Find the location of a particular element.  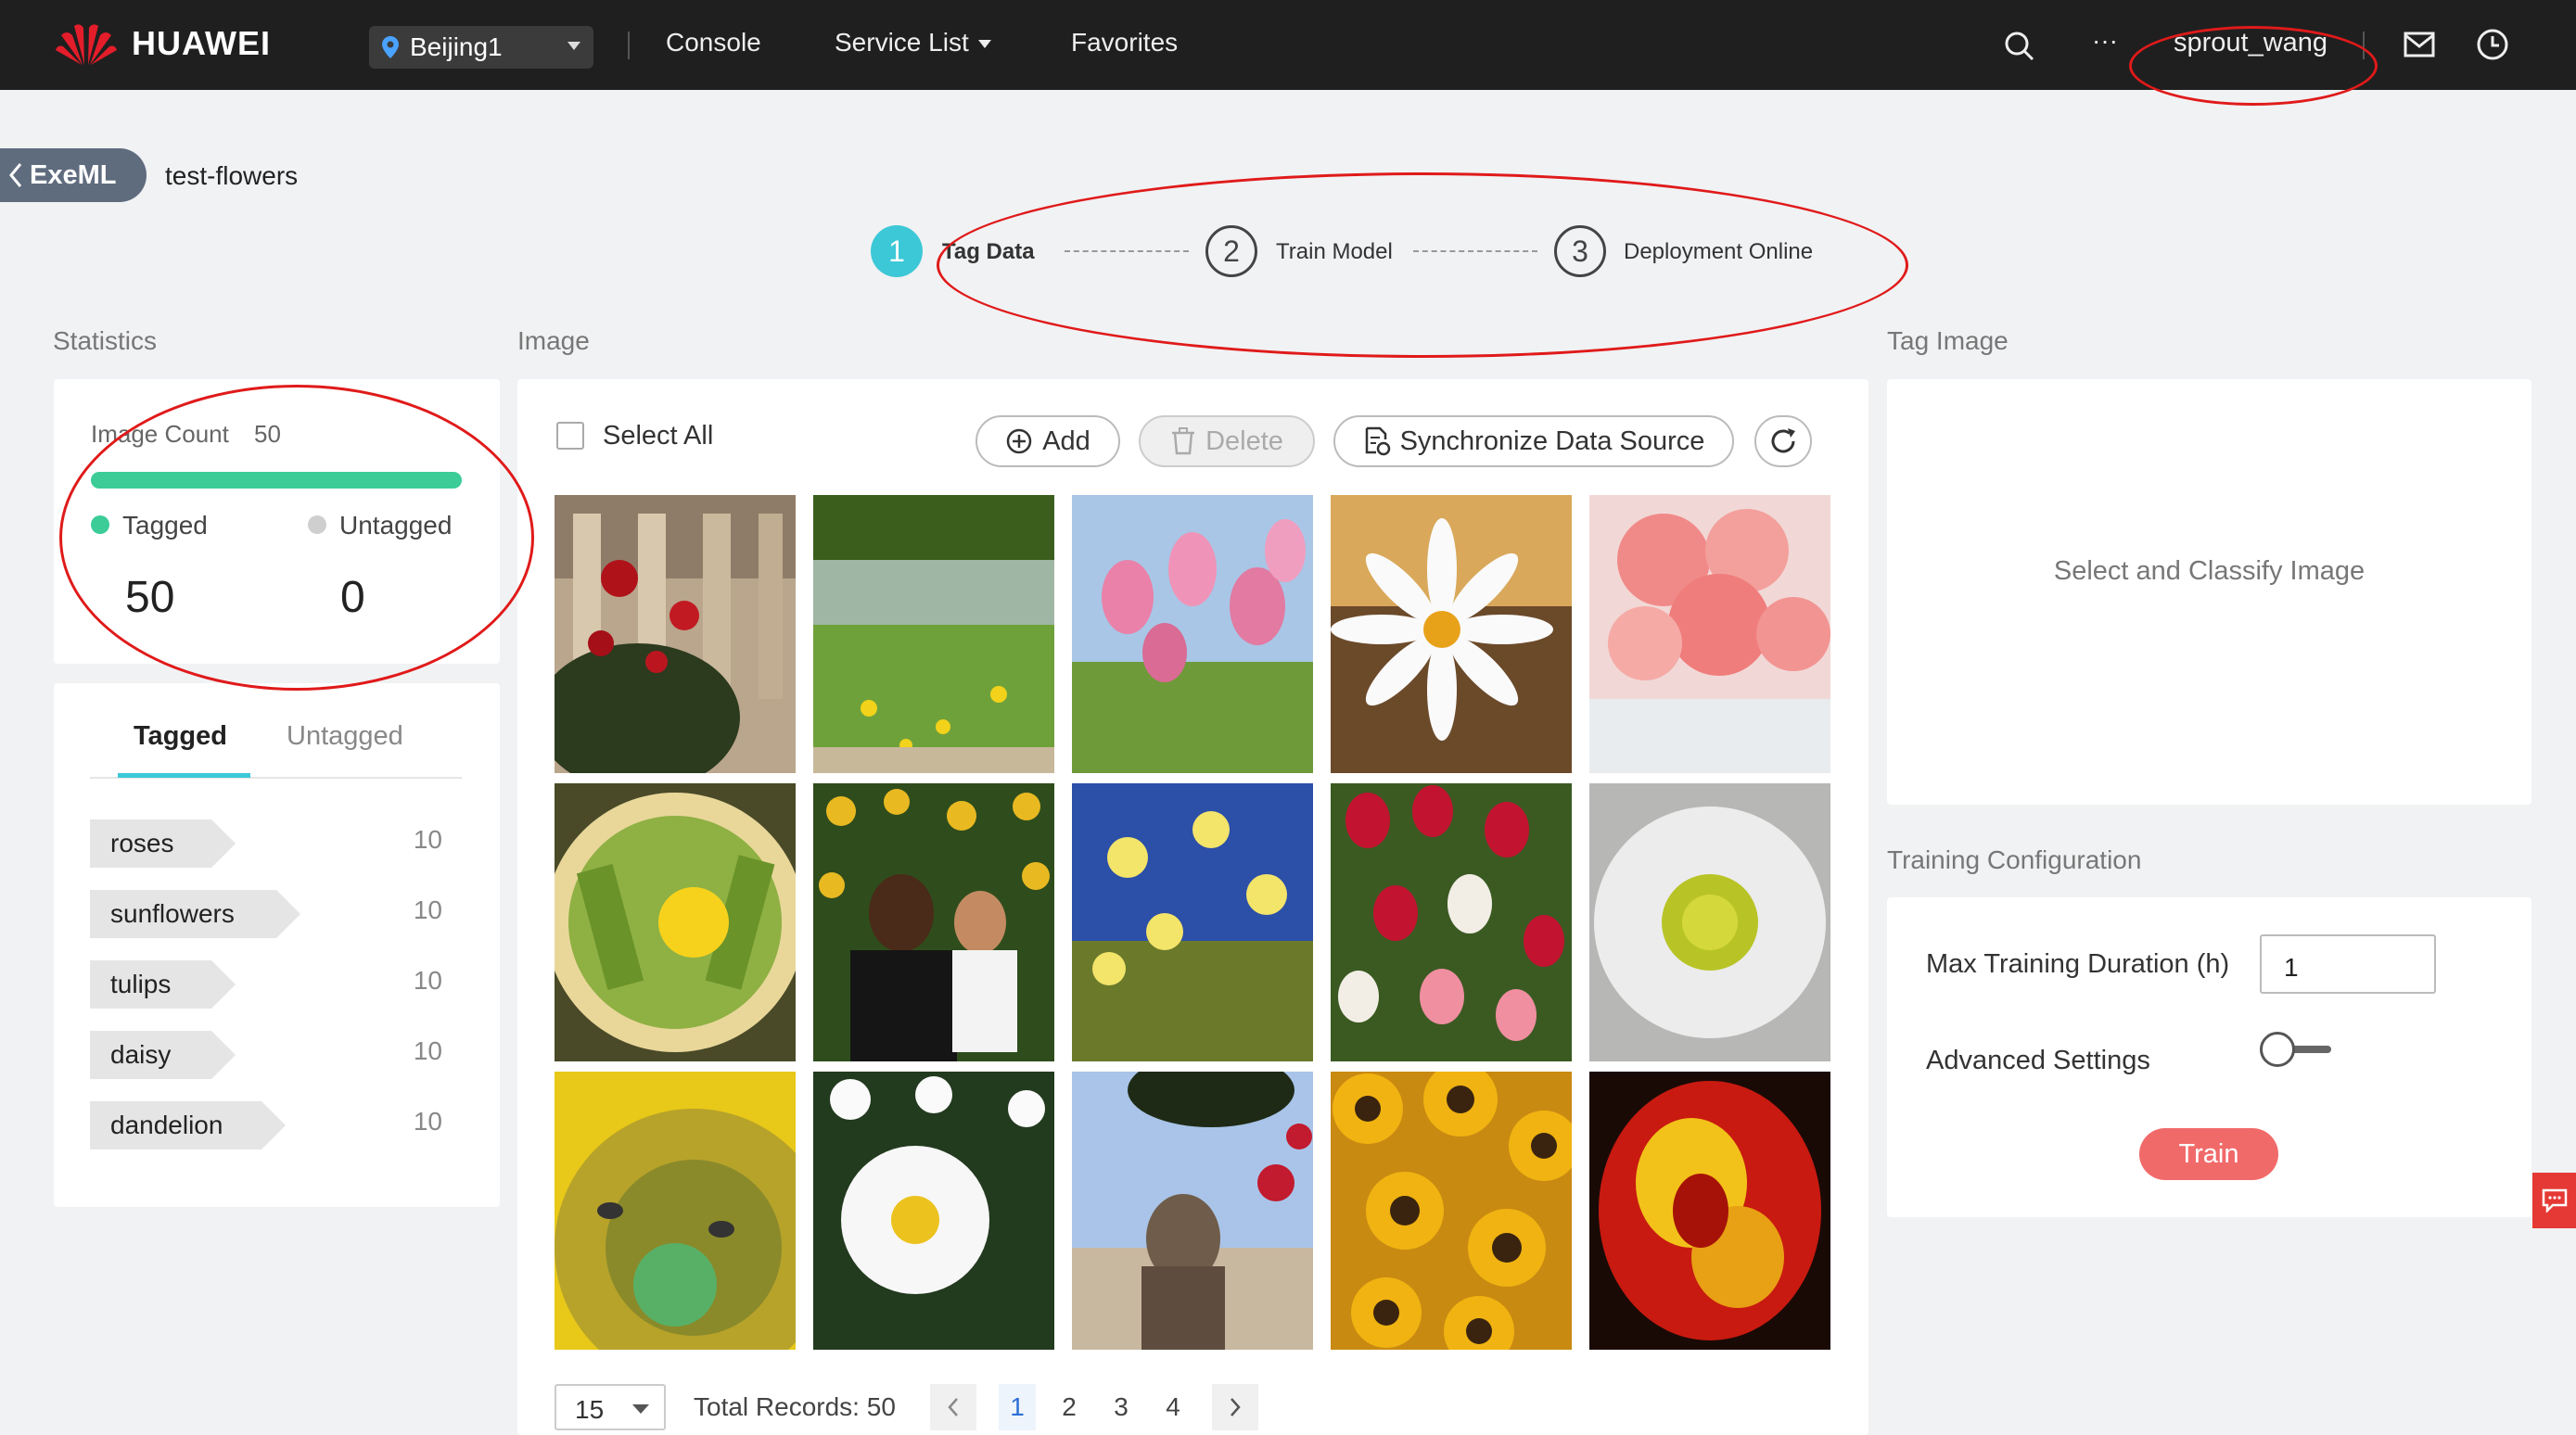

tag-image-card is located at coordinates (2209, 592).